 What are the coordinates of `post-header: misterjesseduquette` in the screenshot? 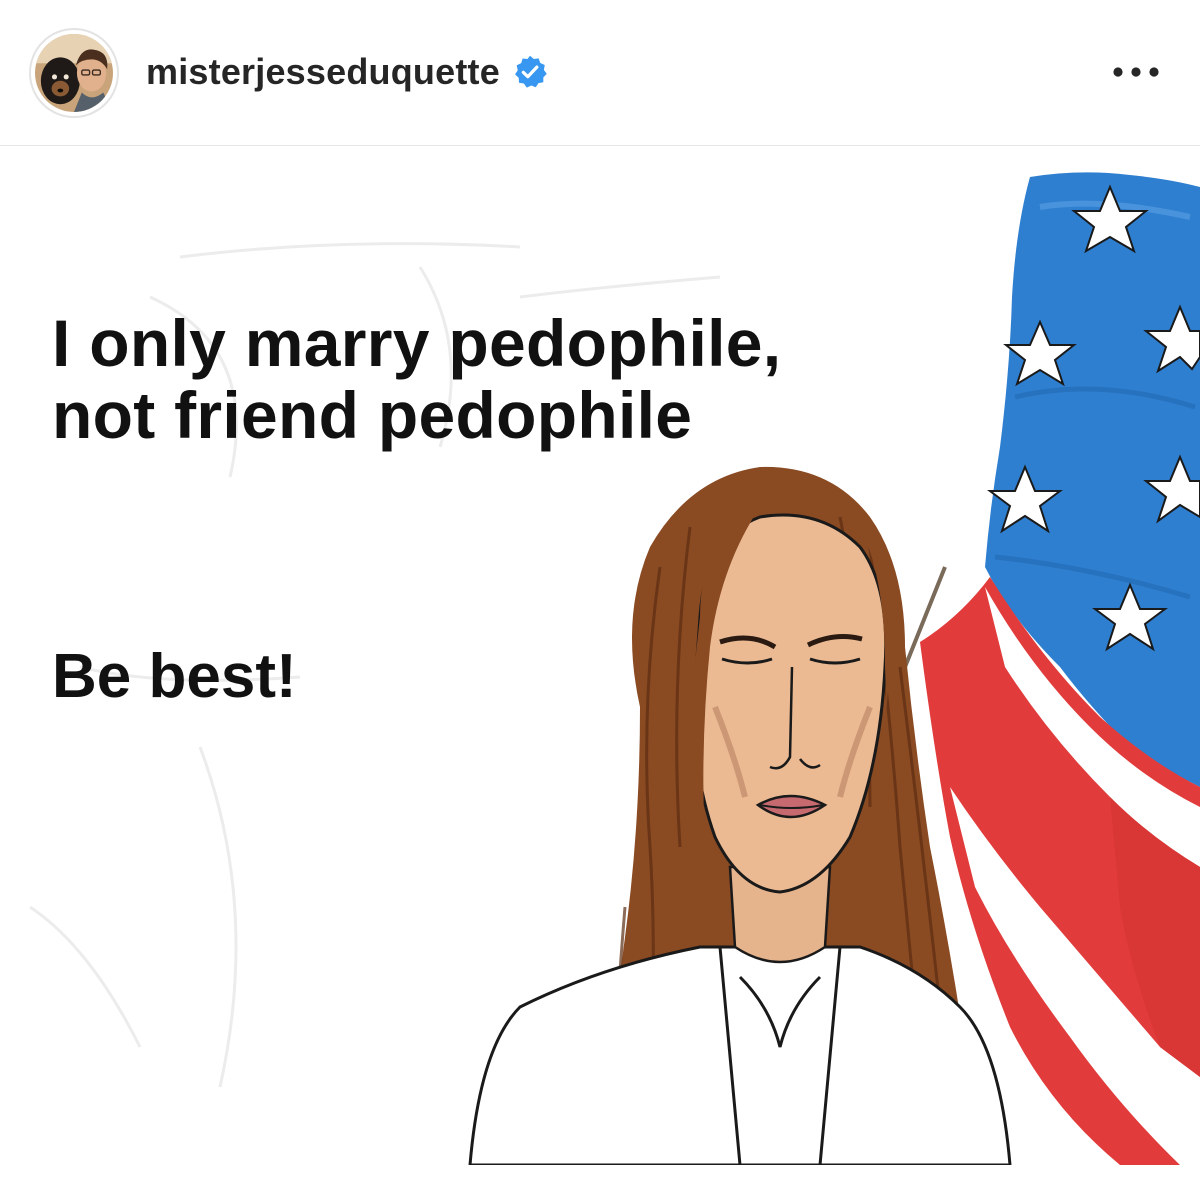 It's located at (600, 73).